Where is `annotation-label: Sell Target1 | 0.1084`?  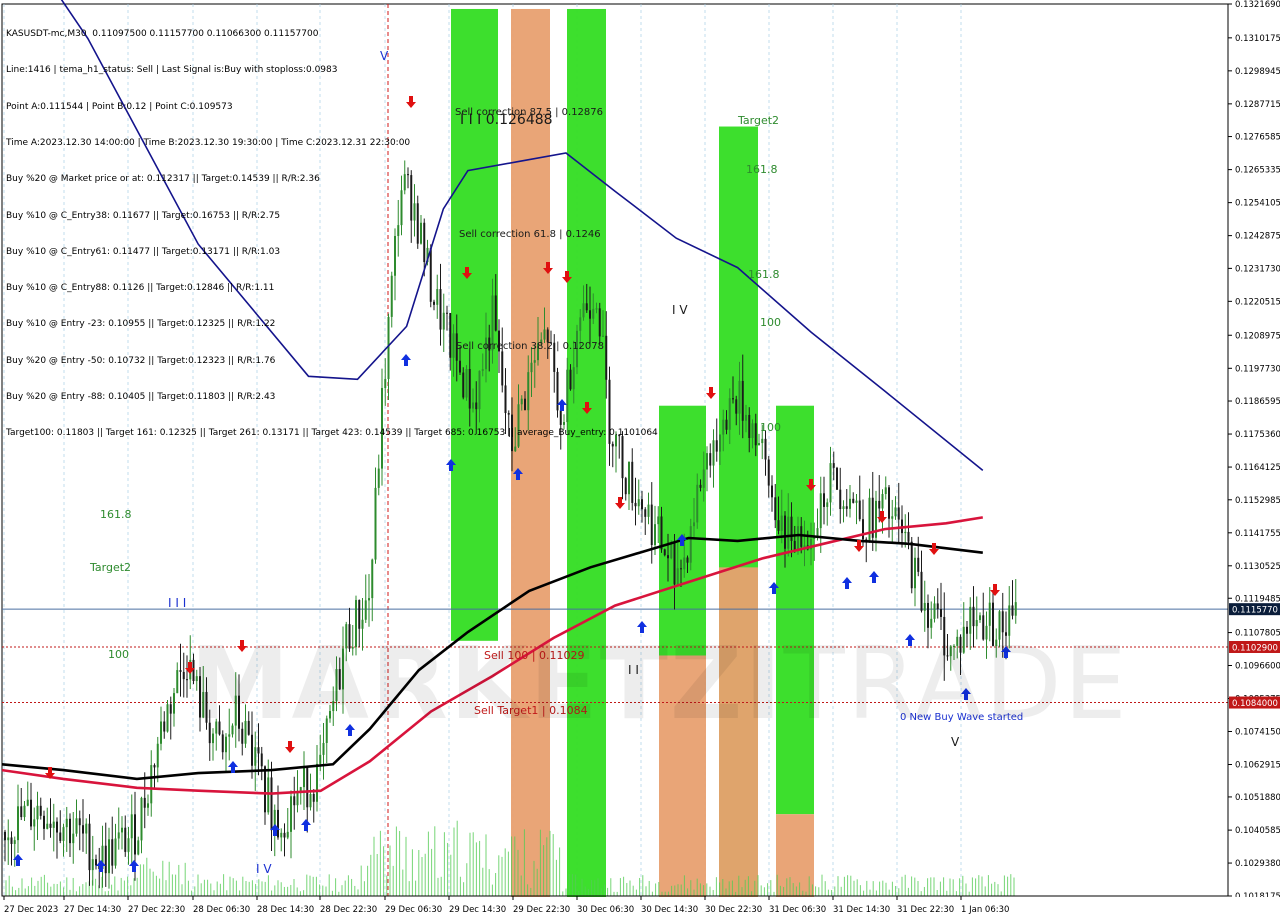
annotation-label: Sell Target1 | 0.1084 is located at coordinates (531, 710).